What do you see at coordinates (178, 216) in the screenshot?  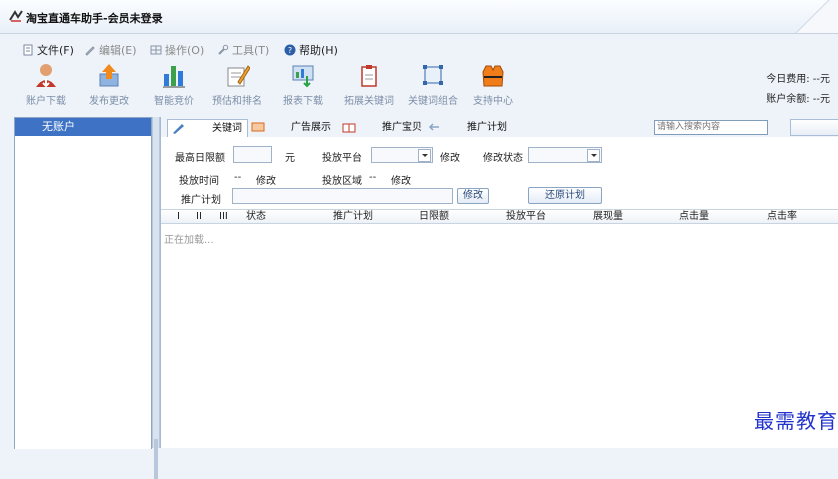 I see `col-header-i: I` at bounding box center [178, 216].